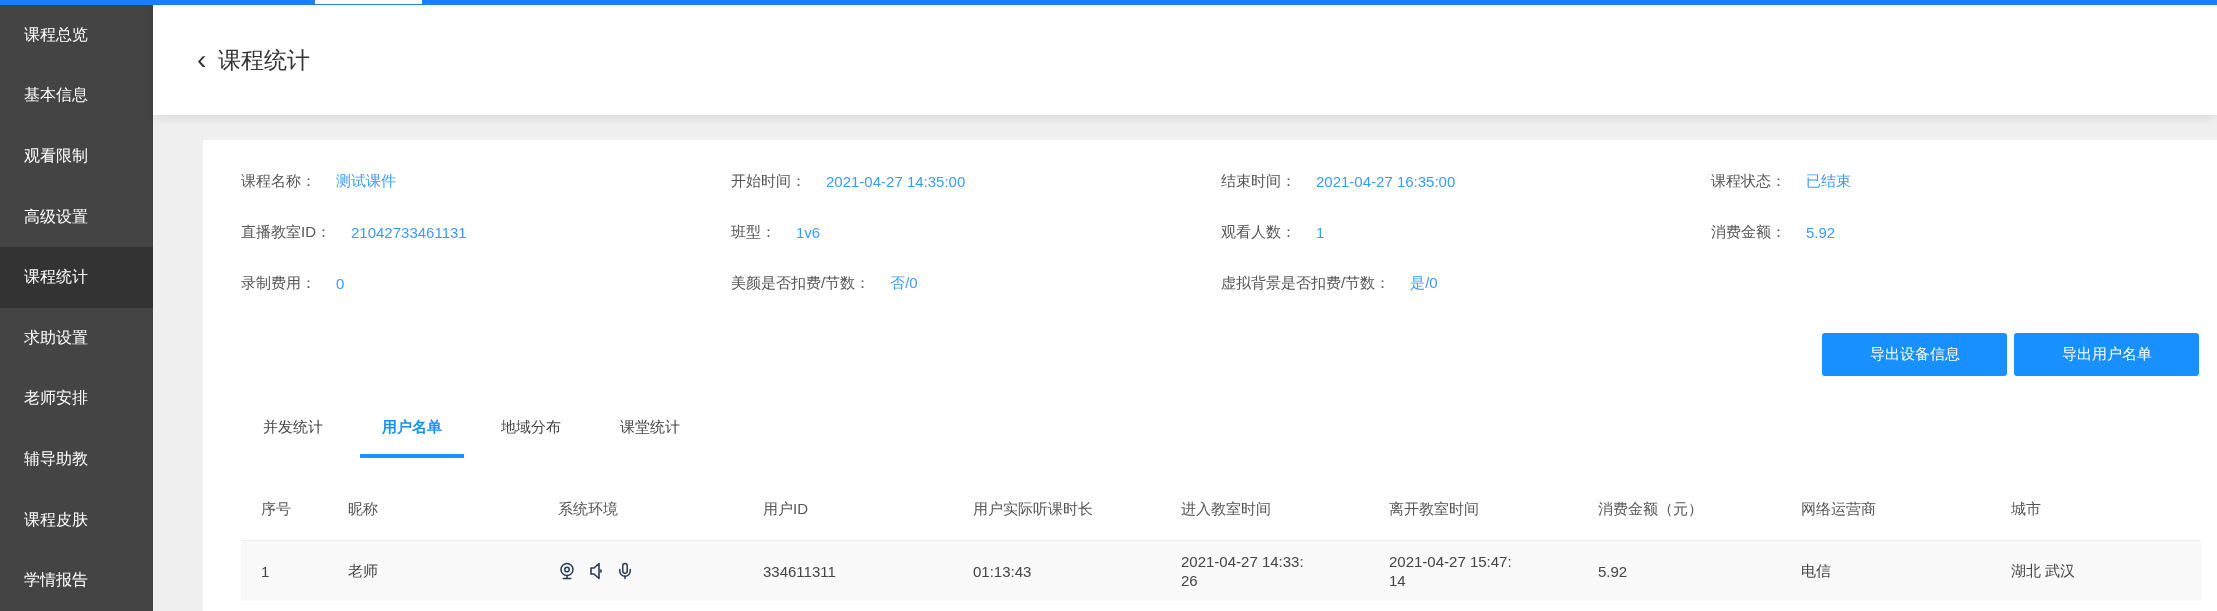 The height and width of the screenshot is (611, 2217). Describe the element at coordinates (1748, 181) in the screenshot. I see `info-label: 课程状态：` at that location.